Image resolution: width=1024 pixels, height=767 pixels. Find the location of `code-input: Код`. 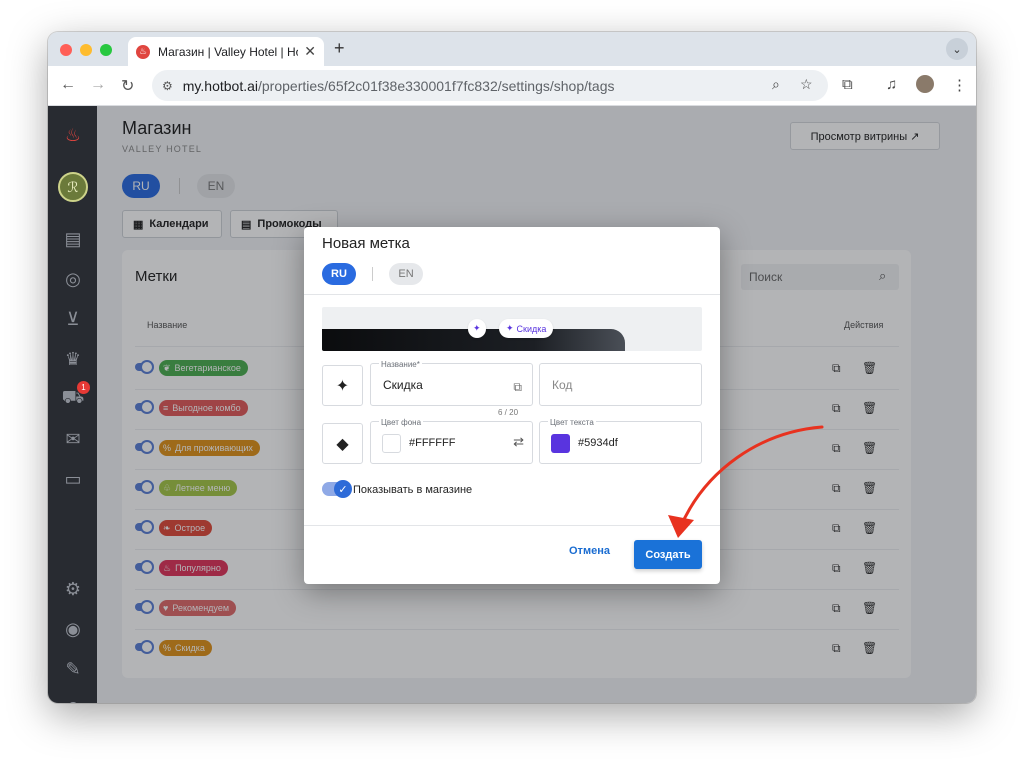

code-input: Код is located at coordinates (620, 384).